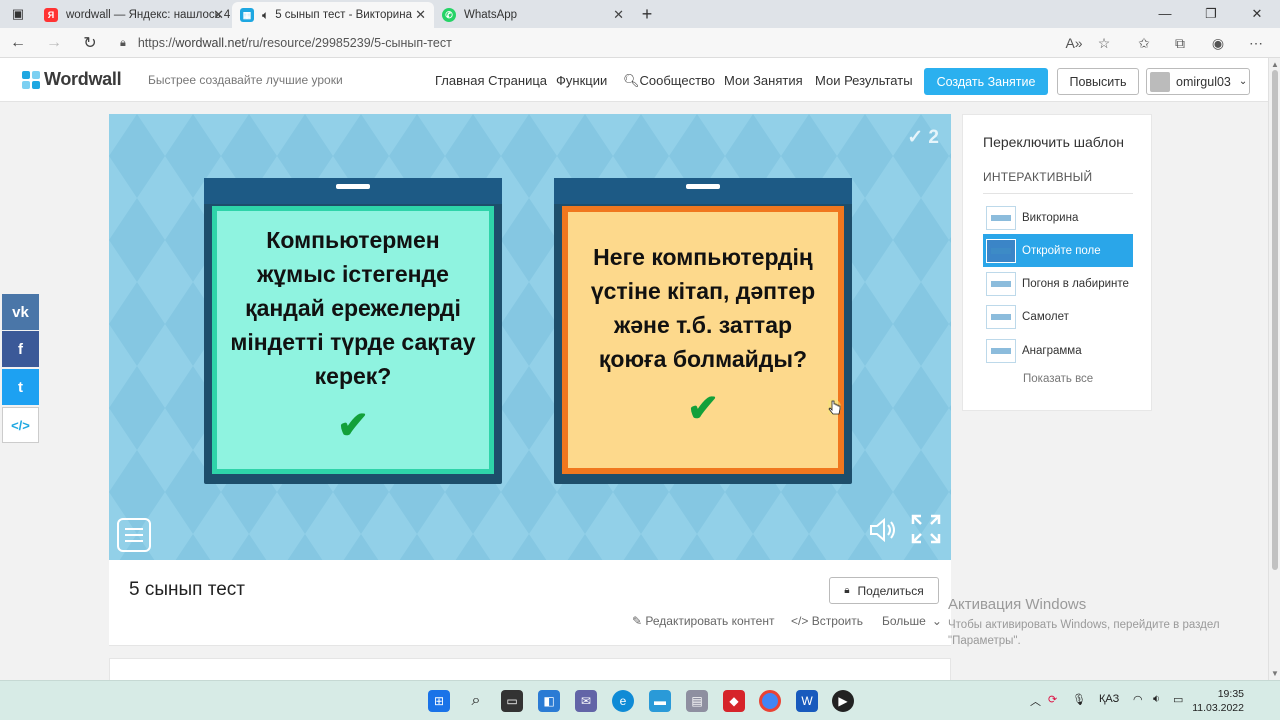 This screenshot has height=720, width=1280. What do you see at coordinates (1109, 699) in the screenshot?
I see `language-indicator: ҚАЗ` at bounding box center [1109, 699].